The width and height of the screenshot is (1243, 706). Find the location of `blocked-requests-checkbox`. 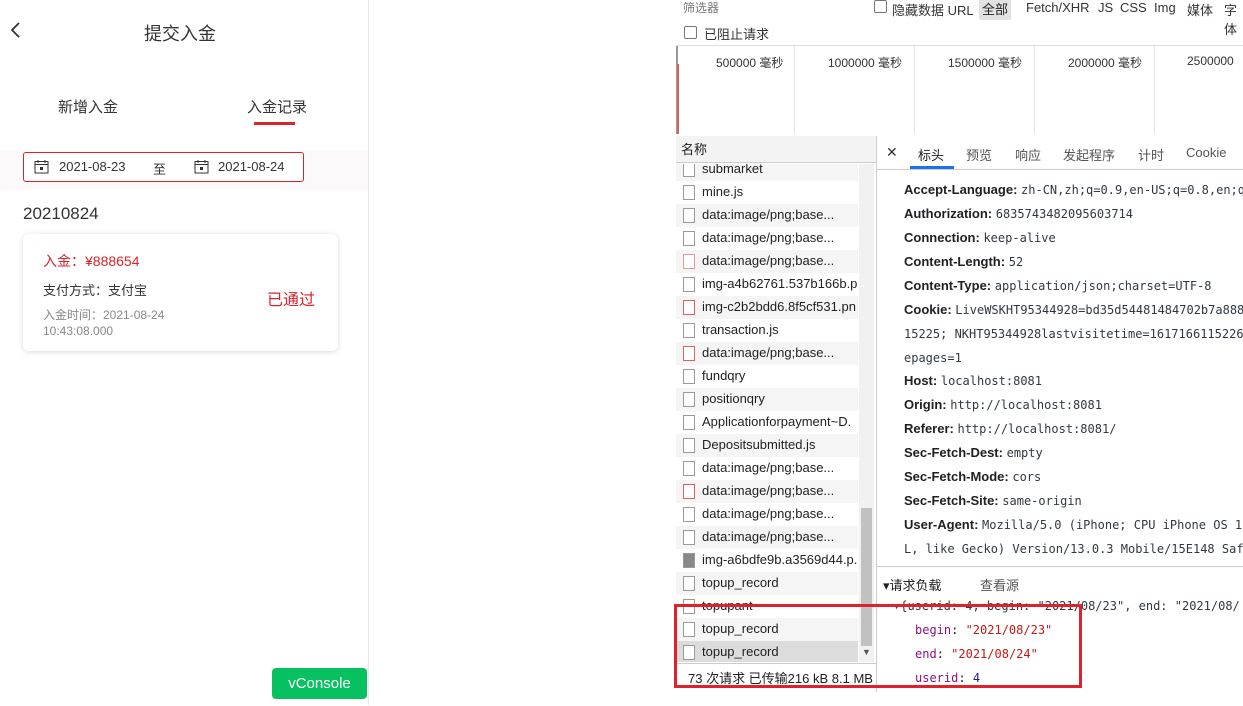

blocked-requests-checkbox is located at coordinates (690, 32).